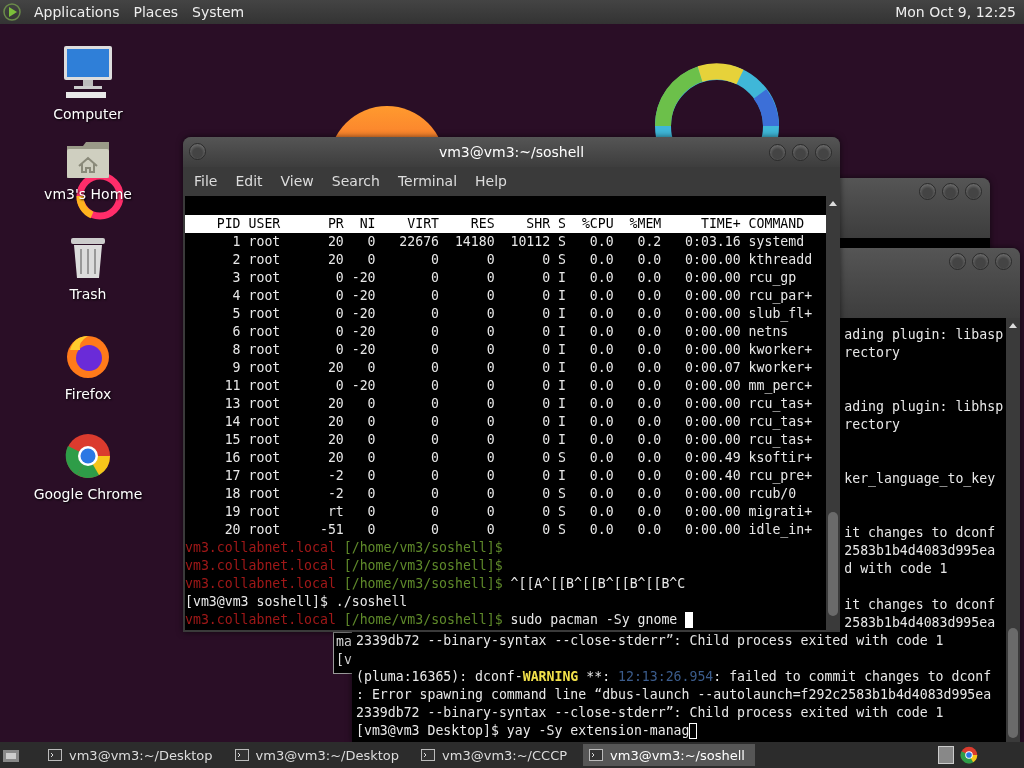 The image size is (1024, 768). I want to click on table-cell-text: 15, so click(232, 440).